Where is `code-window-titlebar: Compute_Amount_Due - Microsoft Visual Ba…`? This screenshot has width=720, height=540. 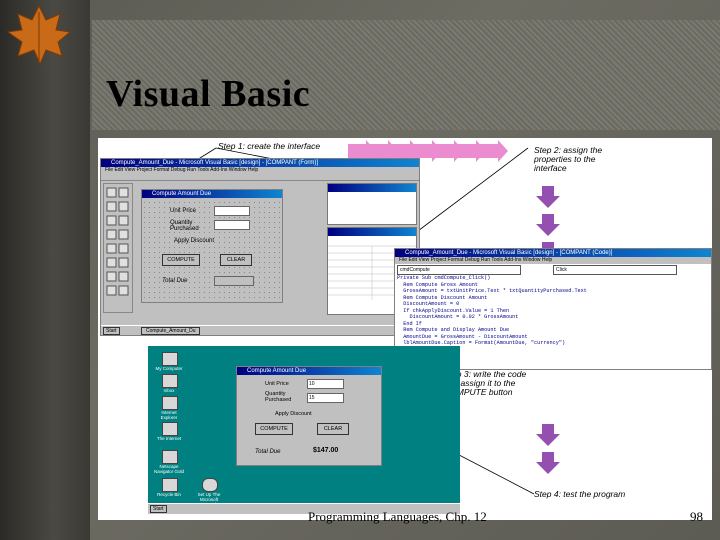 code-window-titlebar: Compute_Amount_Due - Microsoft Visual Ba… is located at coordinates (553, 253).